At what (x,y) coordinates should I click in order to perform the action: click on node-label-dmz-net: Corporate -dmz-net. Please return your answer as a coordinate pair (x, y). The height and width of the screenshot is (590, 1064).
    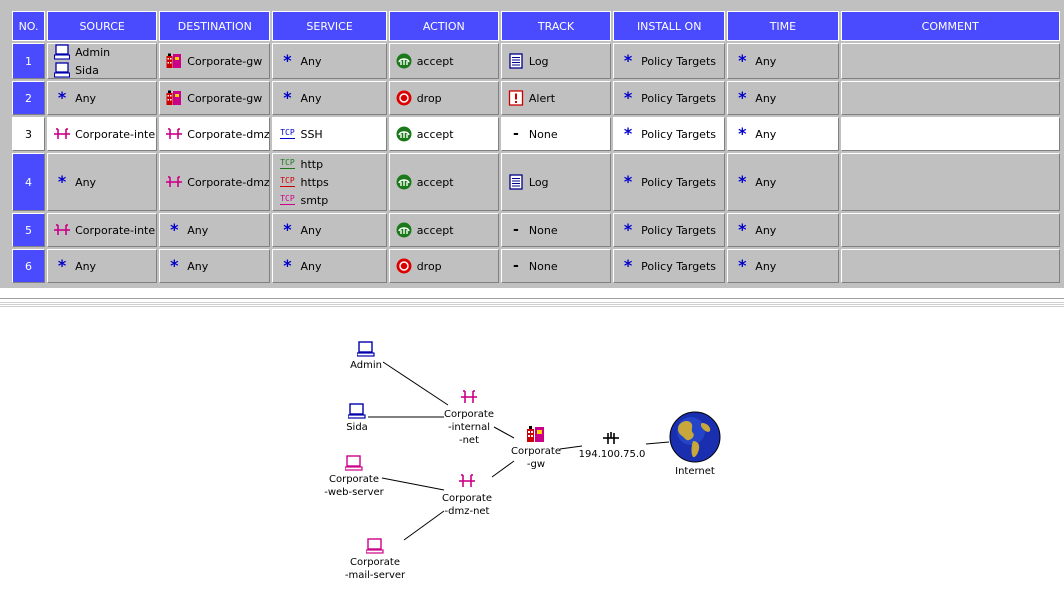
    Looking at the image, I should click on (467, 505).